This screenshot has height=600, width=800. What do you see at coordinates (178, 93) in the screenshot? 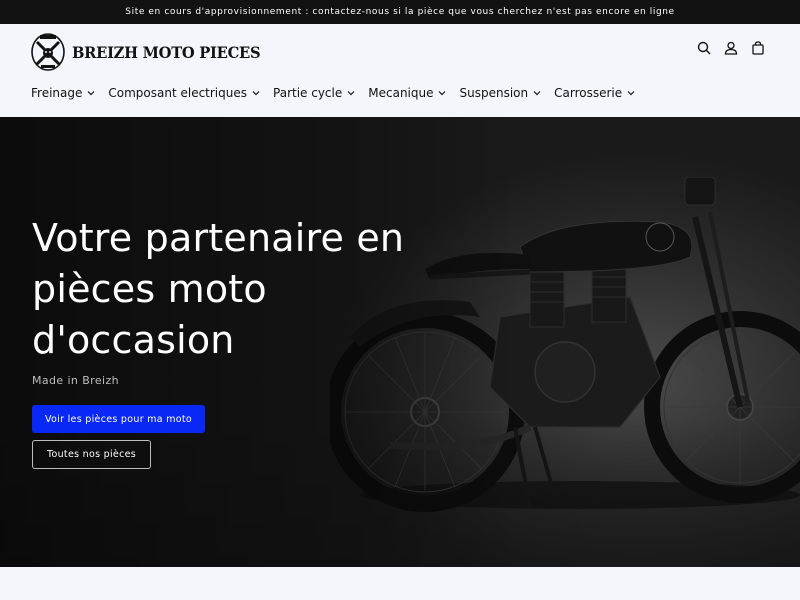
I see `nav-item-label: Composant electriques` at bounding box center [178, 93].